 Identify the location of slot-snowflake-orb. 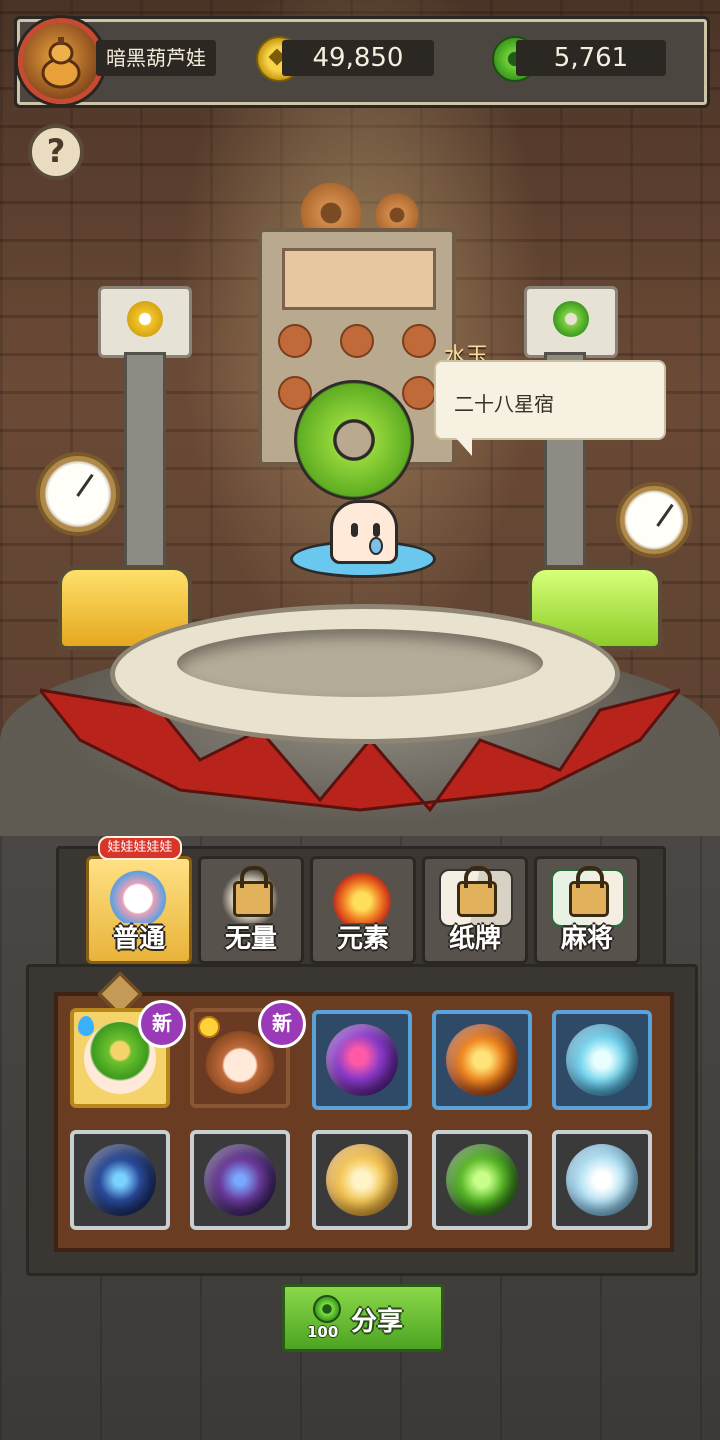
(602, 1180).